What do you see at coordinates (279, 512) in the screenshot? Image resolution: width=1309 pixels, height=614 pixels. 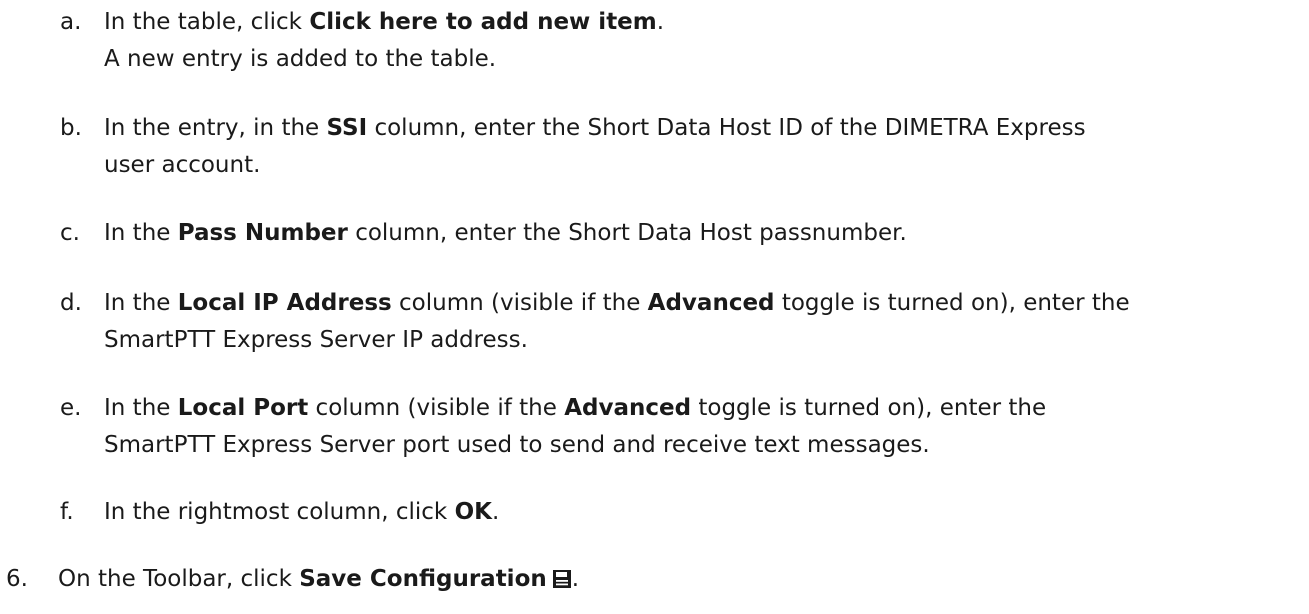 I see `text: In the rightmost column, click` at bounding box center [279, 512].